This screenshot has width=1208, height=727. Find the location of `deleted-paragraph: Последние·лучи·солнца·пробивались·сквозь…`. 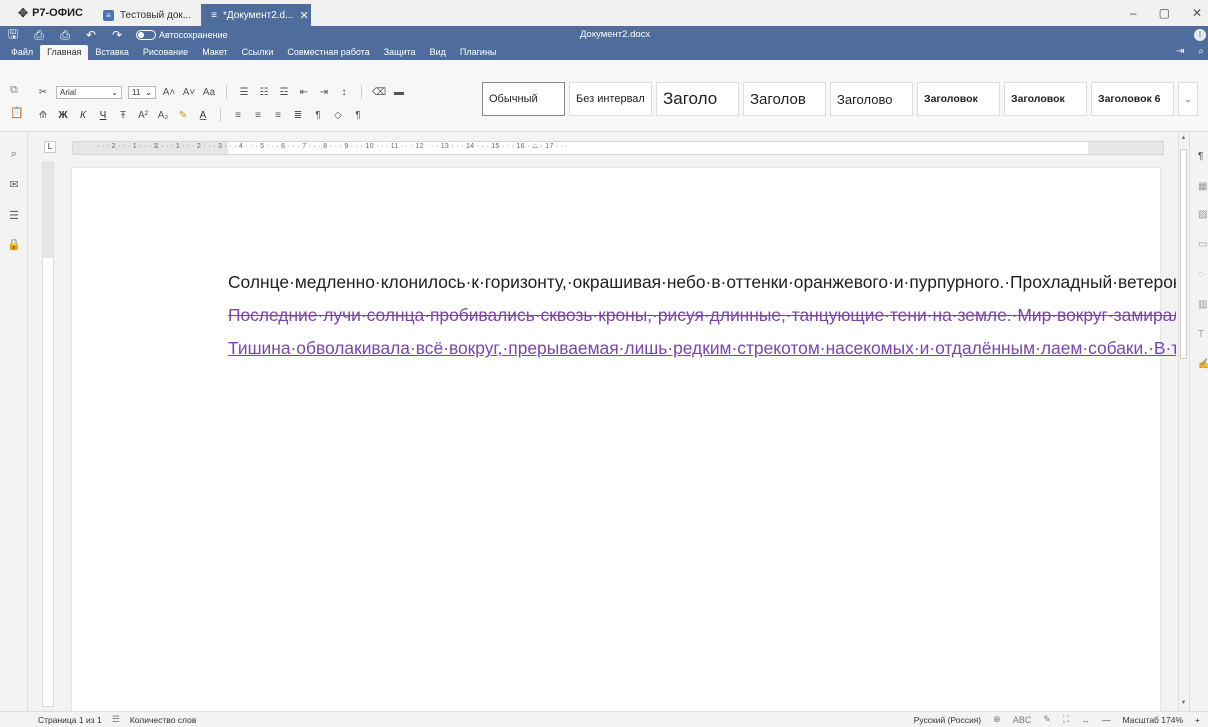

deleted-paragraph: Последние·лучи·солнца·пробивались·сквозь… is located at coordinates (702, 315).